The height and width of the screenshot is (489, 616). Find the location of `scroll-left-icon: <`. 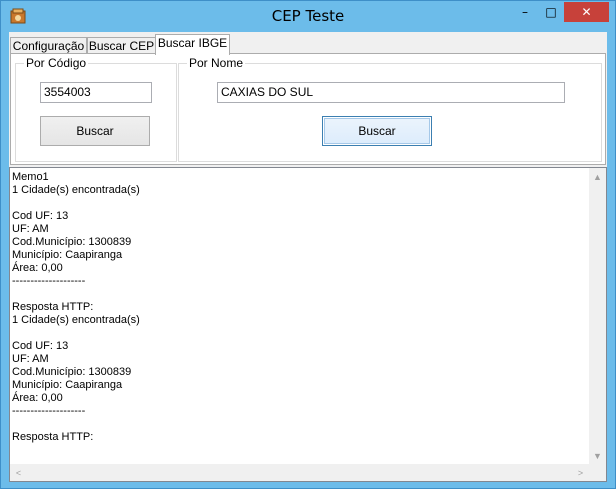

scroll-left-icon: < is located at coordinates (18, 472).